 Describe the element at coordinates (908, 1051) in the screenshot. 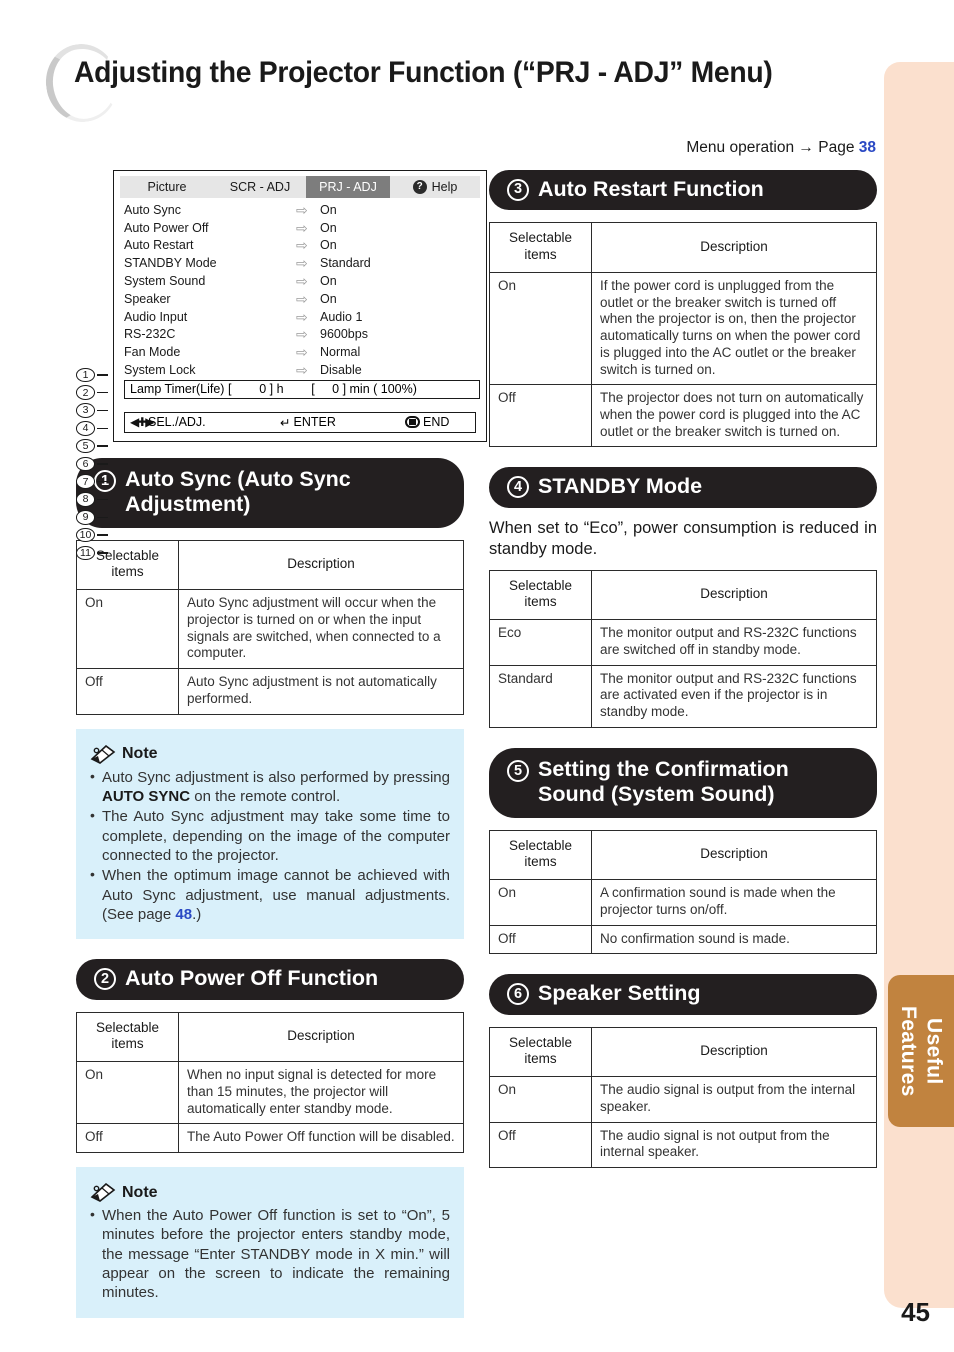

I see `side-tab-line-1: Features` at that location.